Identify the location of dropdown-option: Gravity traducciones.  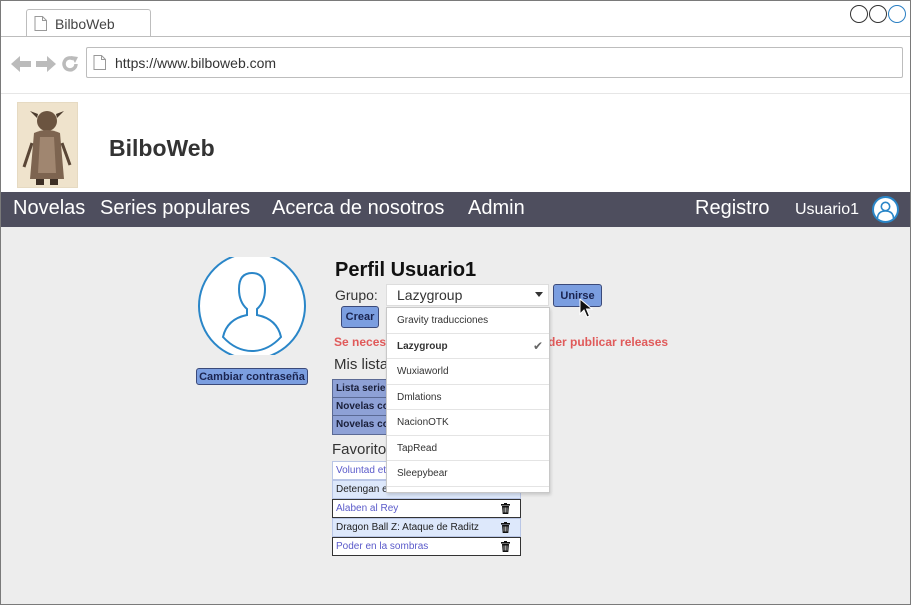
(468, 321).